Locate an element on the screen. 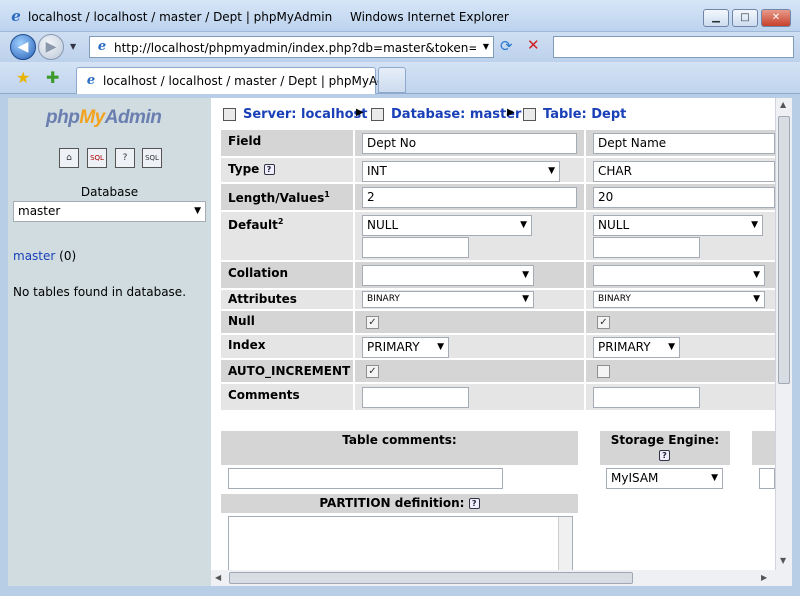 This screenshot has width=800, height=596. app-name: Windows Internet Explorer is located at coordinates (429, 17).